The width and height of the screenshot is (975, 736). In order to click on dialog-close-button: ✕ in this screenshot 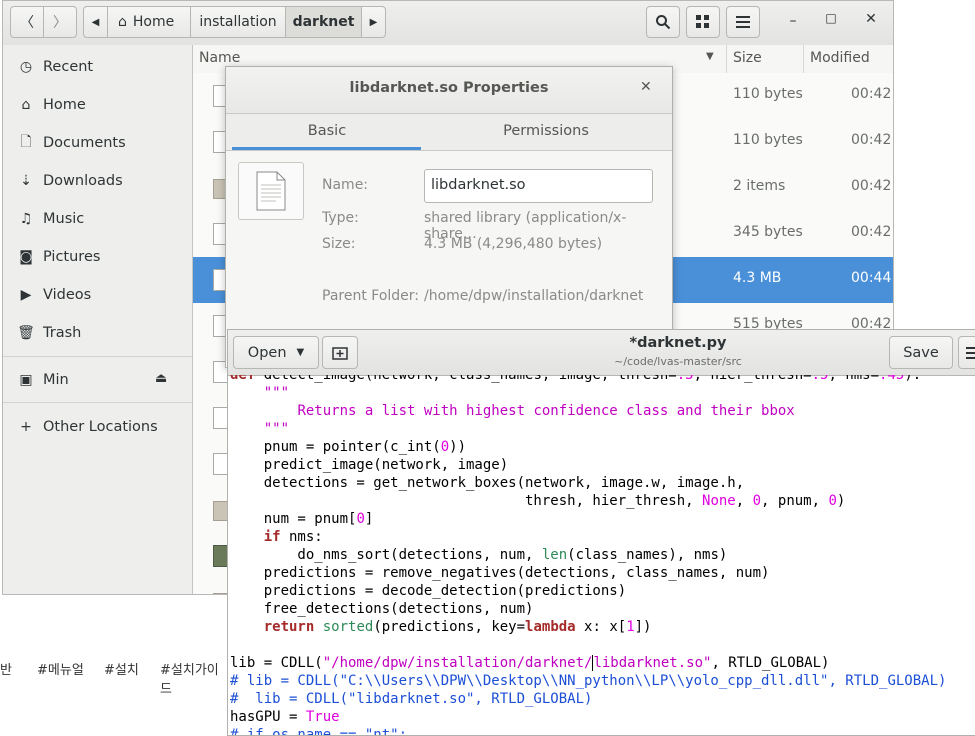, I will do `click(646, 87)`.